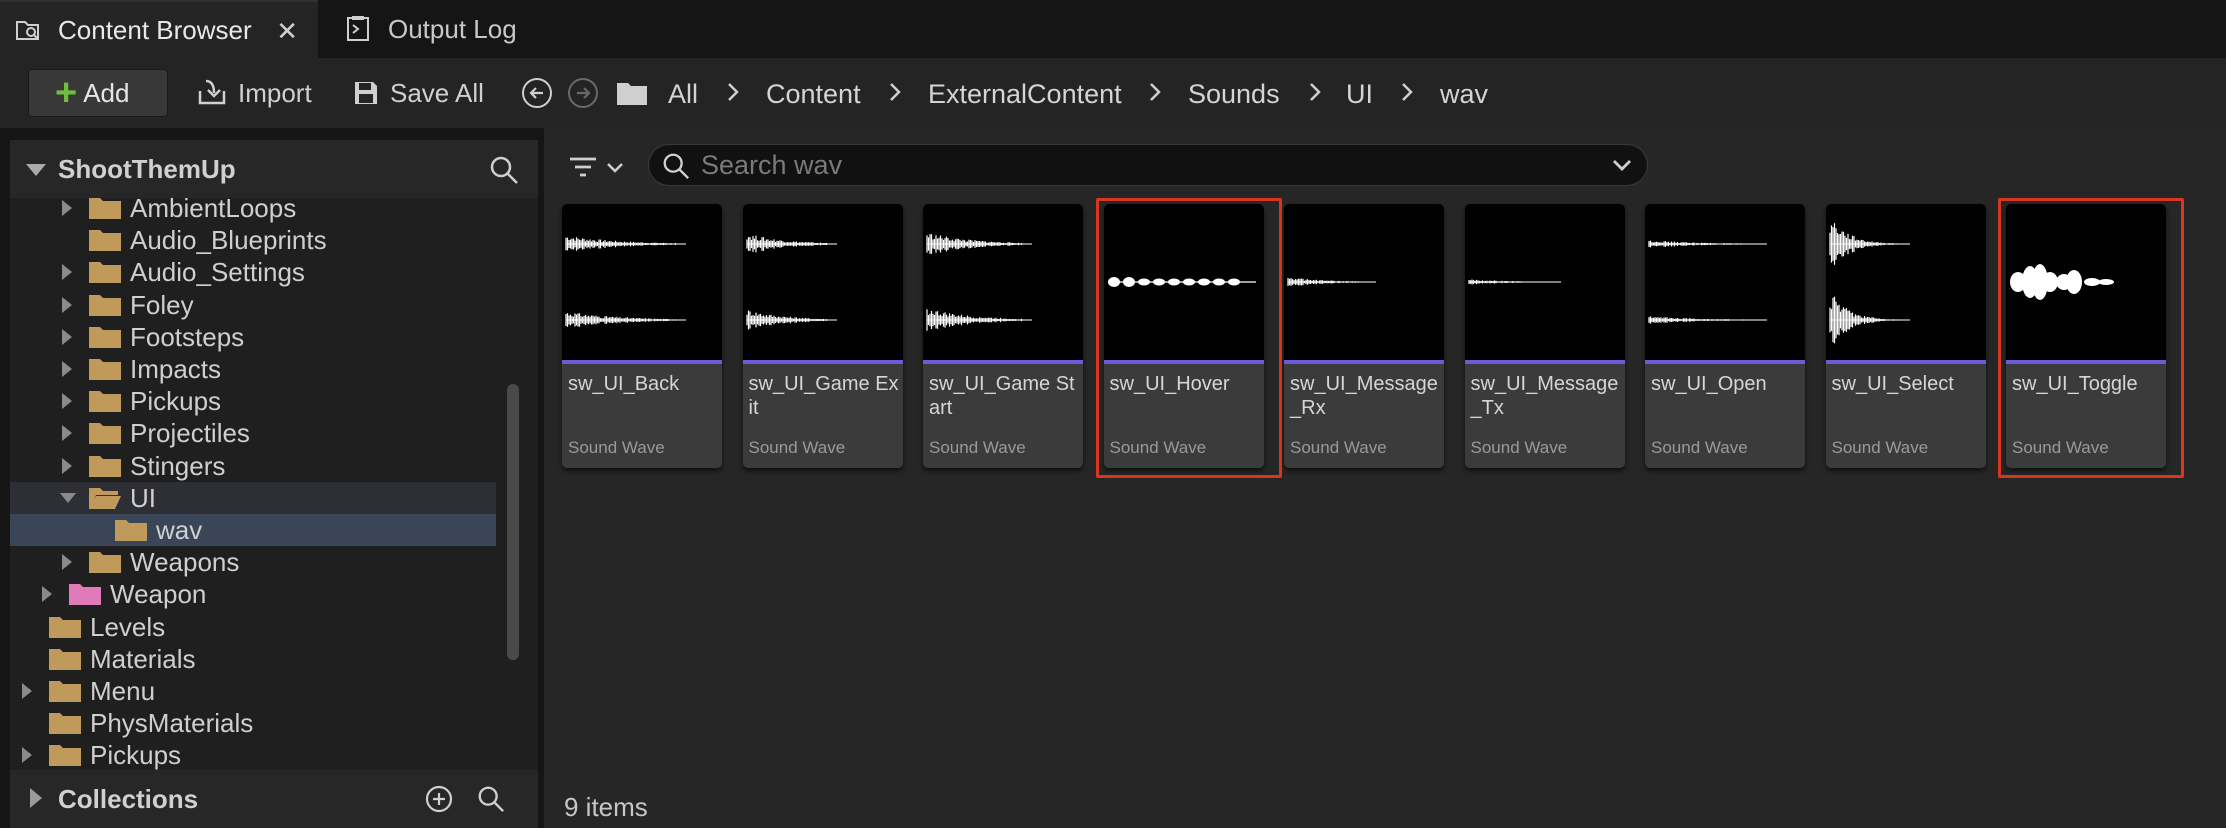 Image resolution: width=2226 pixels, height=828 pixels. Describe the element at coordinates (1003, 336) in the screenshot. I see `asset-tile: sw_UI_Game Start Sound Wave` at that location.